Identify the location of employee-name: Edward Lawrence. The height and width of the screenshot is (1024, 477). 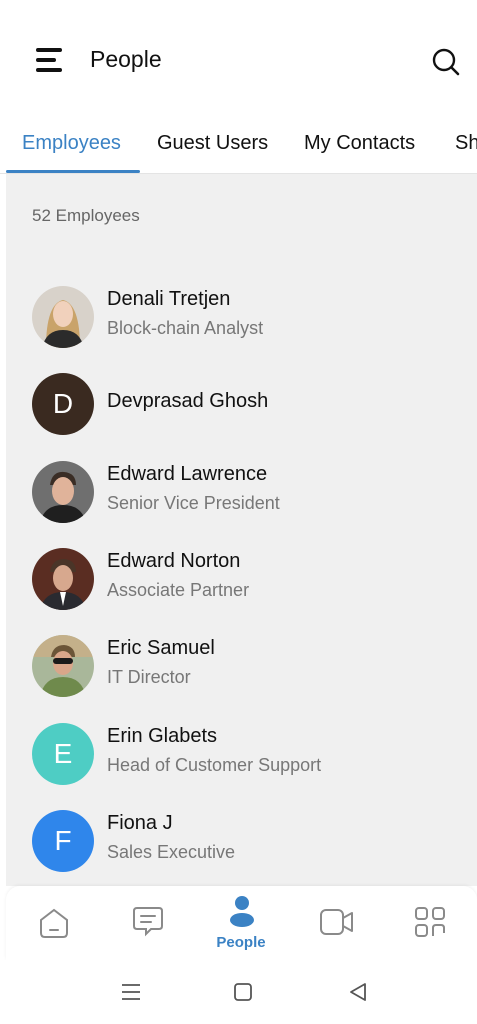
(187, 474).